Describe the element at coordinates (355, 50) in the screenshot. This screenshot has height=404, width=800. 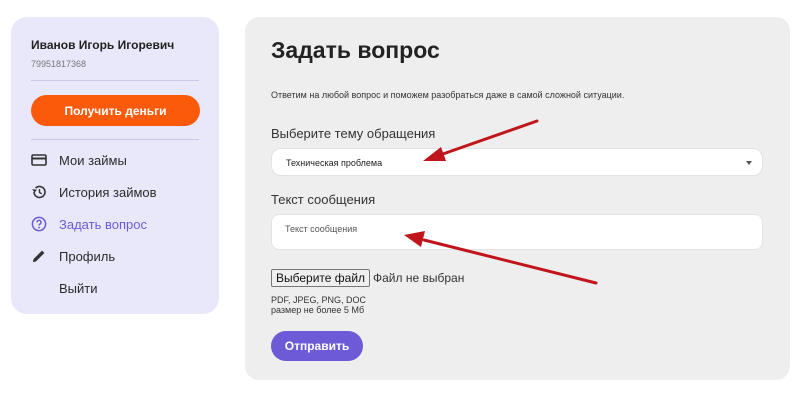
I see `page-title: Задать вопрос` at that location.